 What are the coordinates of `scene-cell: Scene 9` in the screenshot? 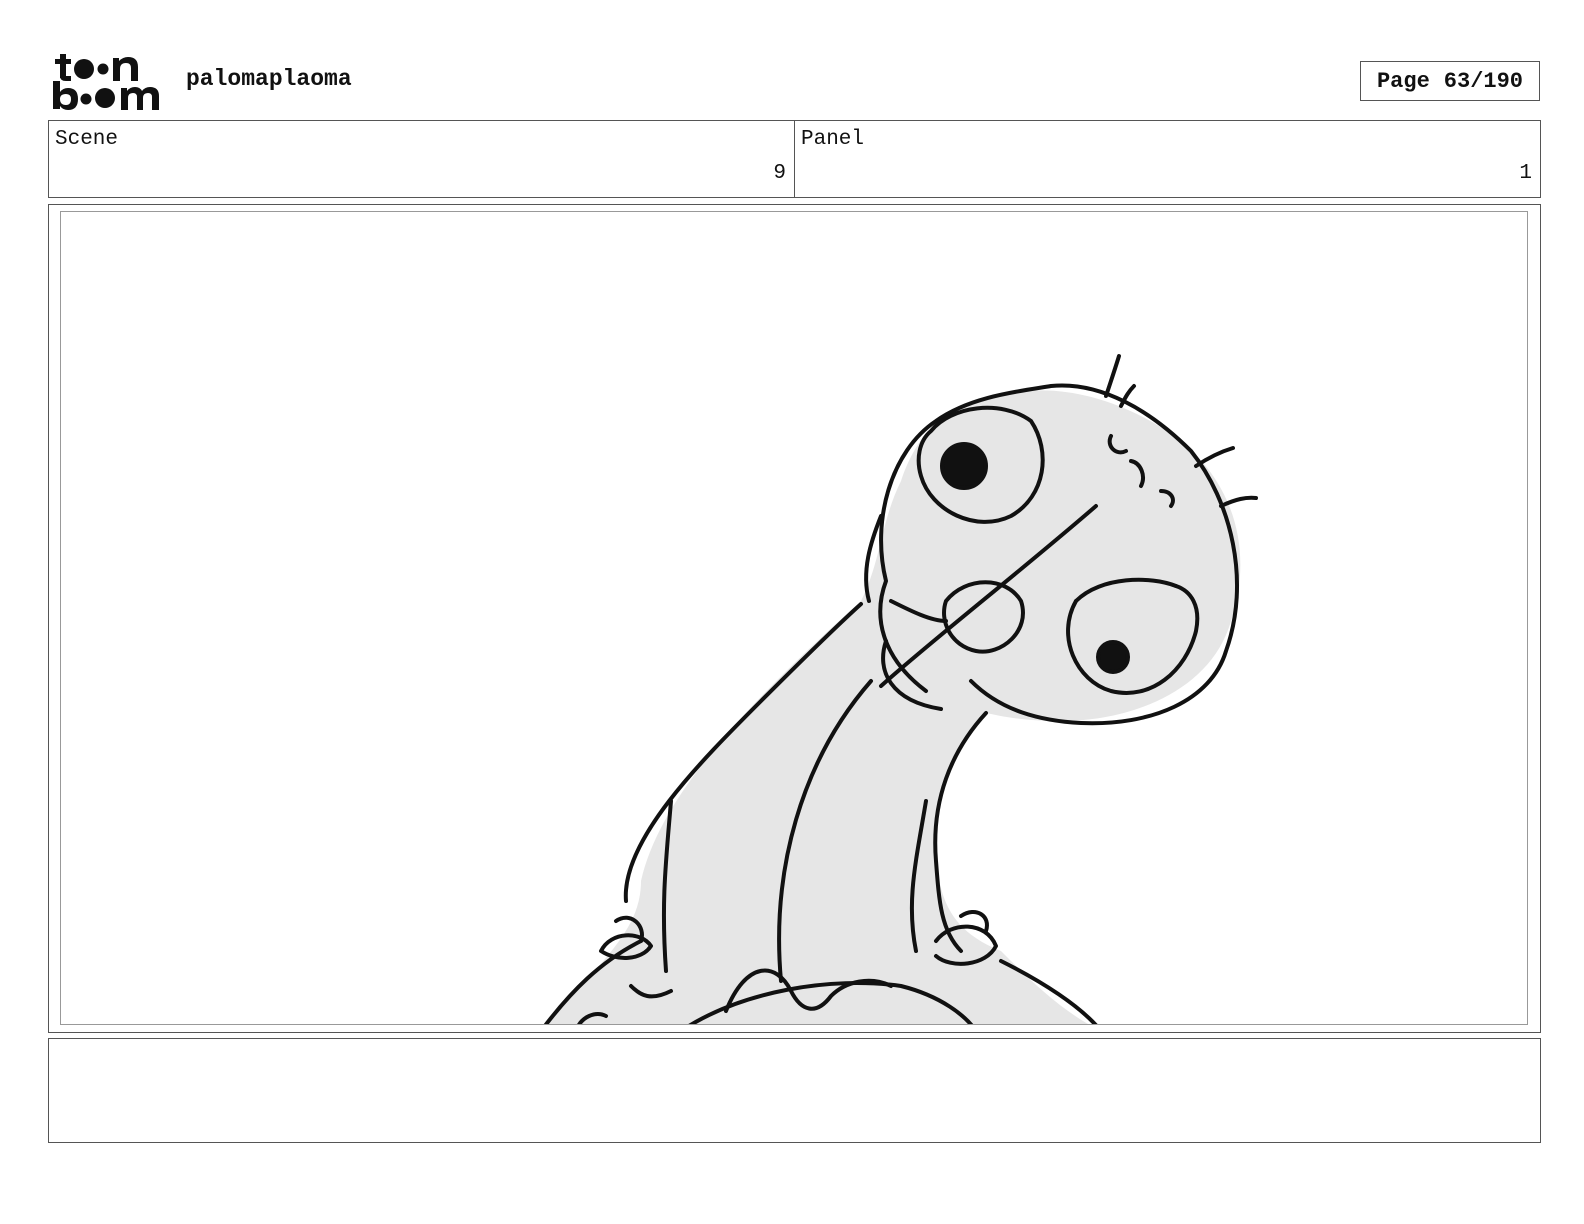 It's located at (421, 159).